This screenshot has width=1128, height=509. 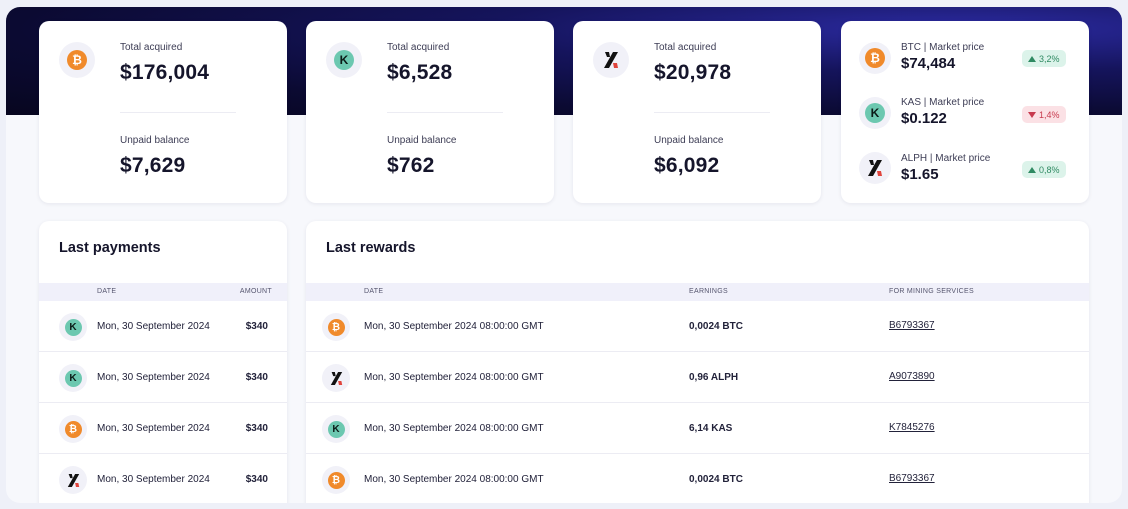 What do you see at coordinates (943, 47) in the screenshot?
I see `btc-market-label: BTC | Market price` at bounding box center [943, 47].